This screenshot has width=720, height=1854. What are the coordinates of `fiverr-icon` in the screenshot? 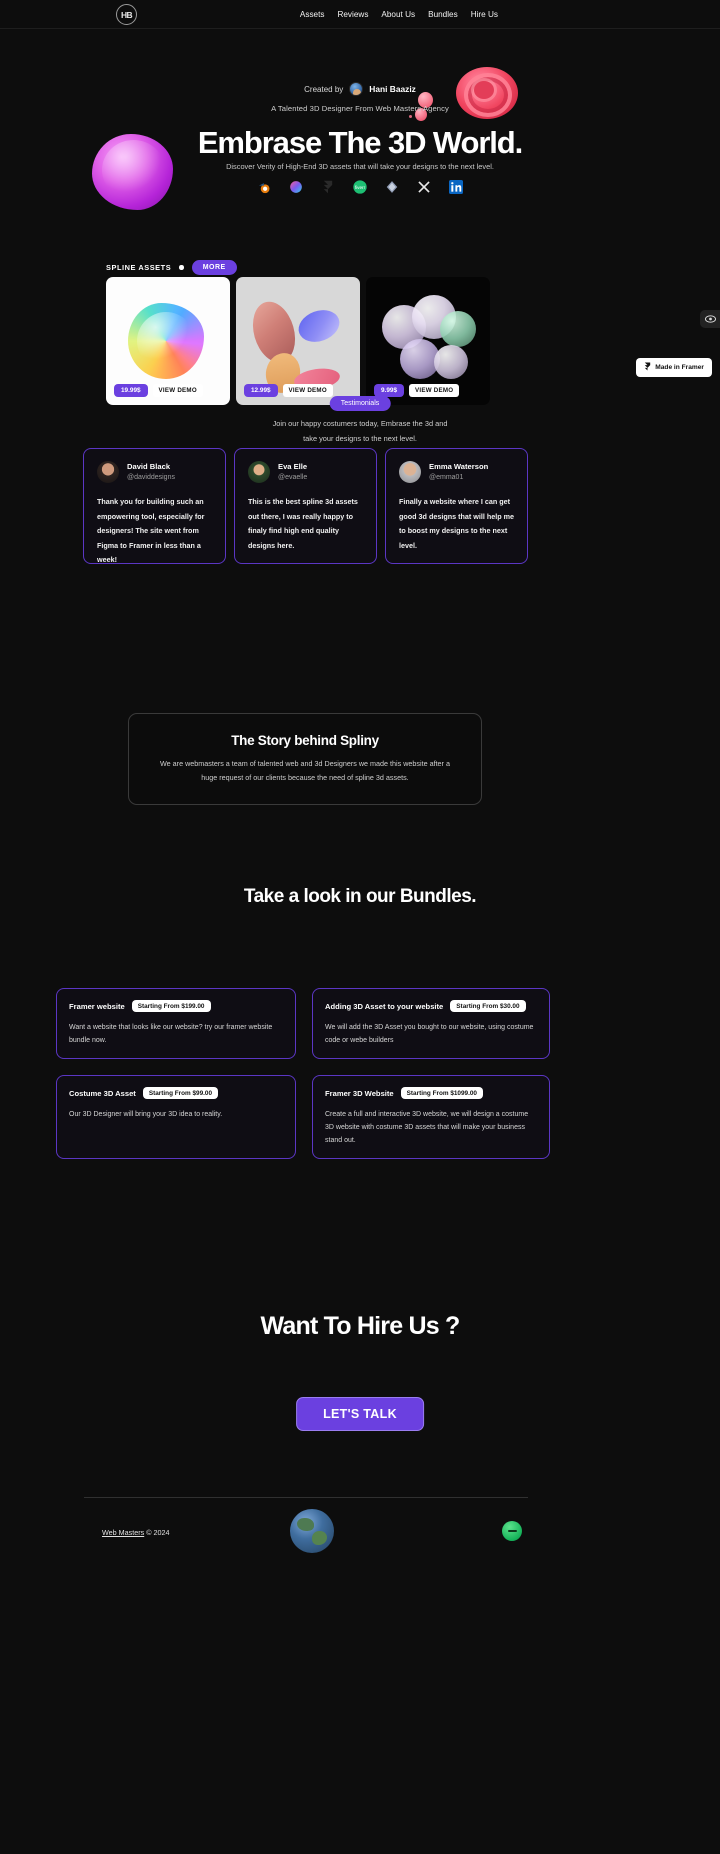 It's located at (512, 1531).